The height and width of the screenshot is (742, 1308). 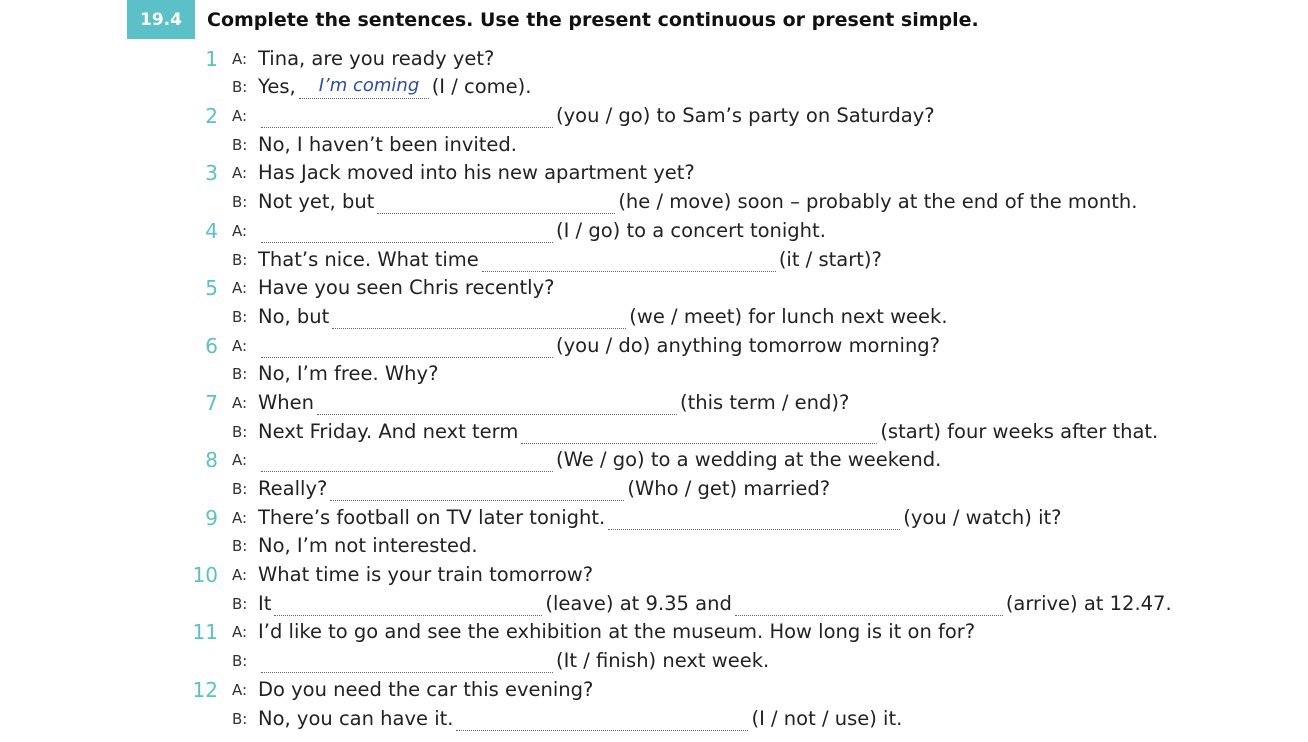 What do you see at coordinates (745, 85) in the screenshot?
I see `dialogue-line: B: Yes, I’m coming (I / come).` at bounding box center [745, 85].